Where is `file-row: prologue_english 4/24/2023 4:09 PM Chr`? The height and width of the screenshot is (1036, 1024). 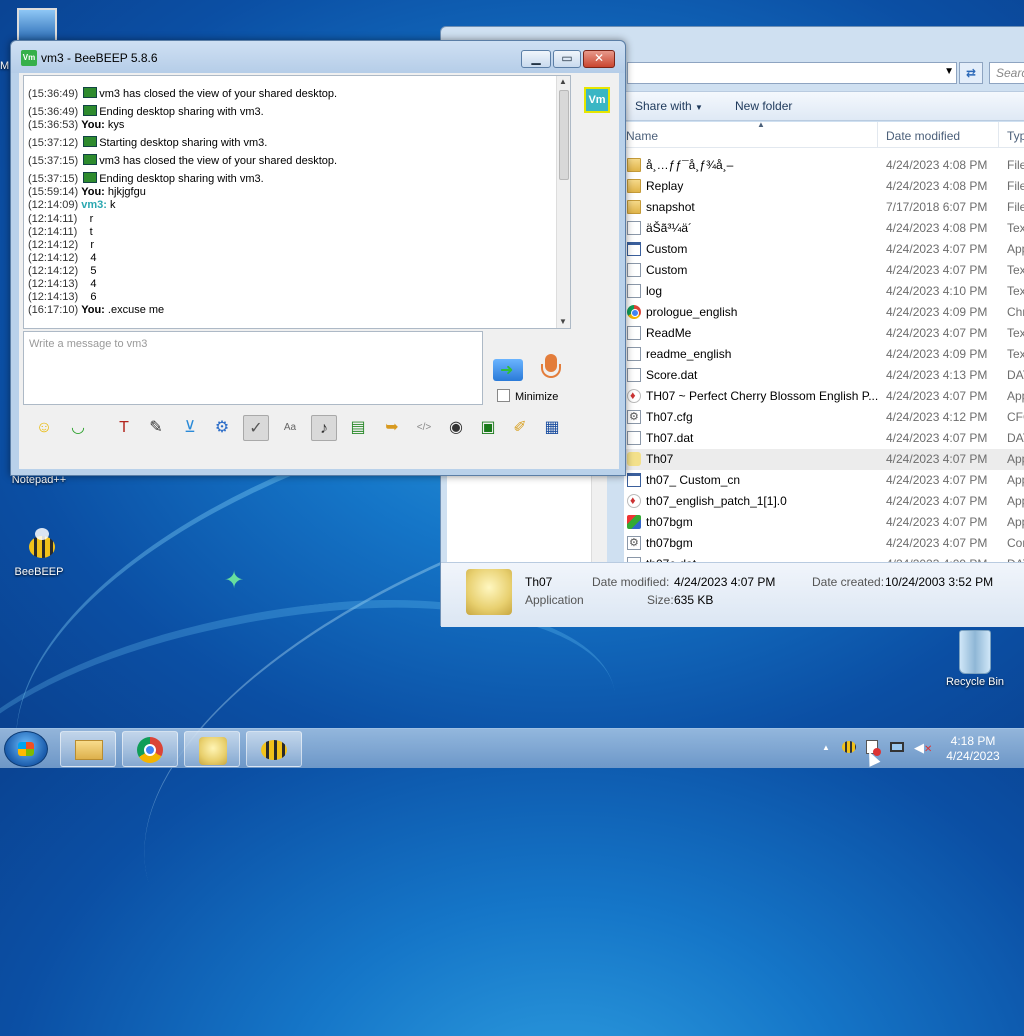 file-row: prologue_english 4/24/2023 4:09 PM Chr is located at coordinates (824, 312).